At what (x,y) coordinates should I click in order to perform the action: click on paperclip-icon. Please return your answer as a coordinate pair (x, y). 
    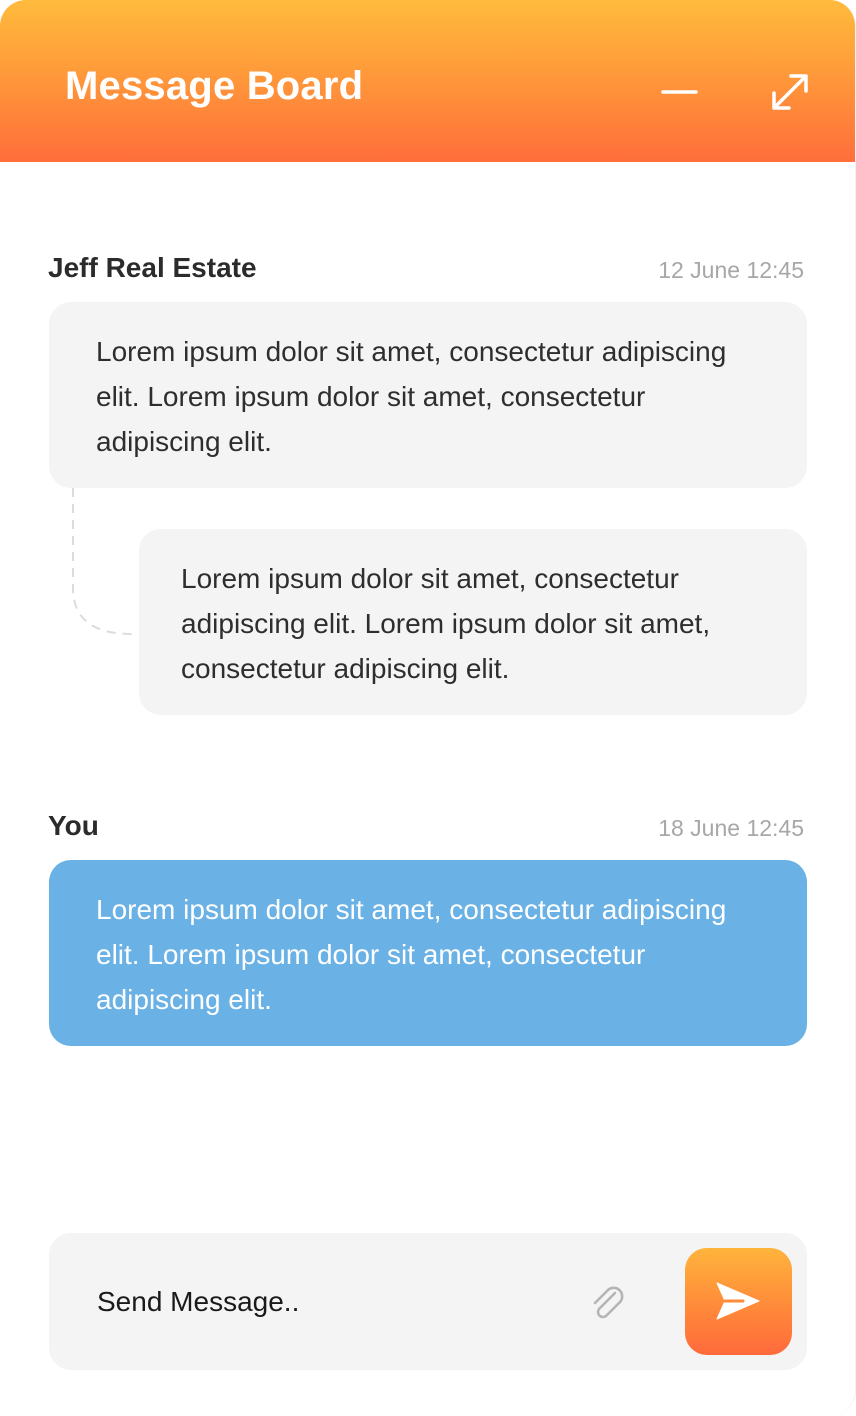
    Looking at the image, I should click on (608, 1302).